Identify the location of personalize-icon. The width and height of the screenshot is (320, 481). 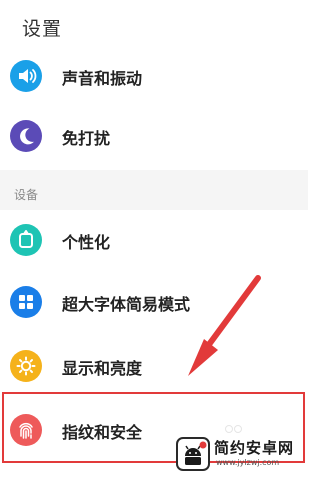
(26, 240).